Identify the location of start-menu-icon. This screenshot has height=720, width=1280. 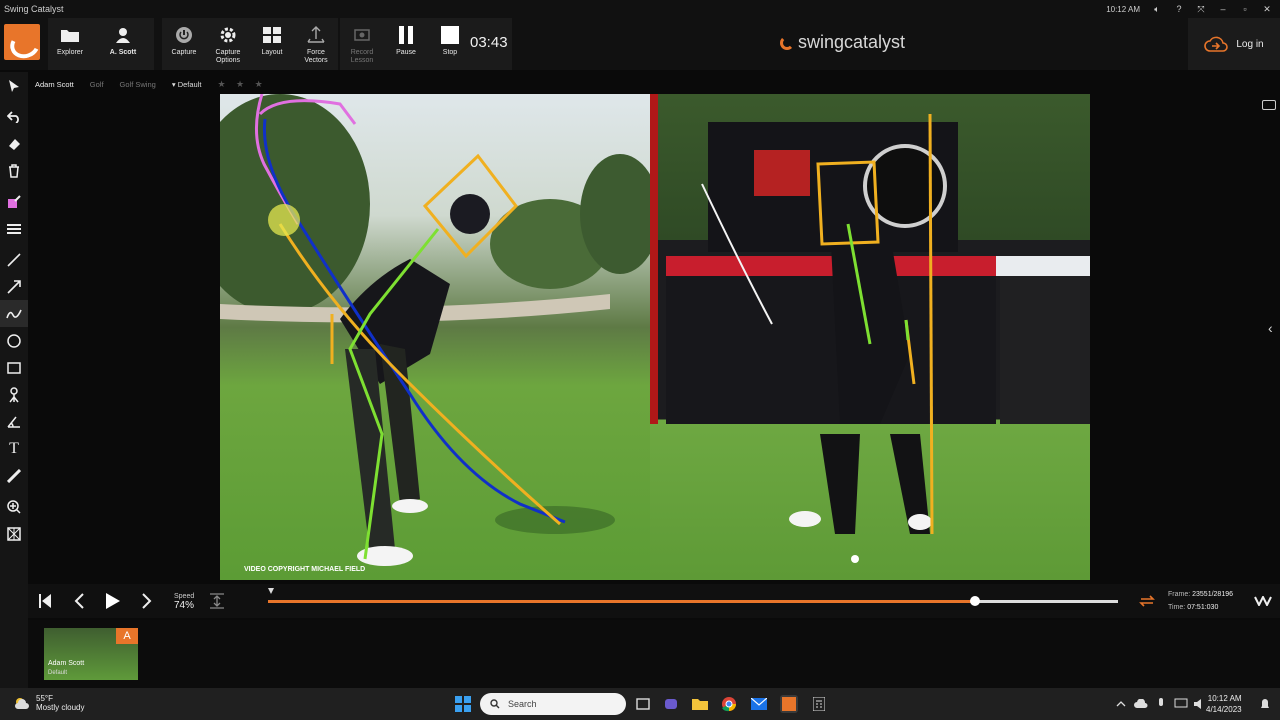
(463, 704).